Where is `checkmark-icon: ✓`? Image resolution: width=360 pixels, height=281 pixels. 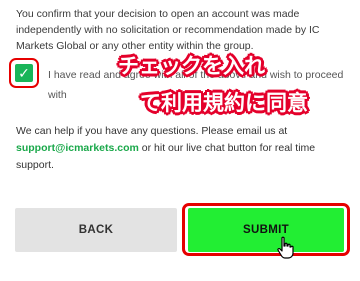 checkmark-icon: ✓ is located at coordinates (24, 73).